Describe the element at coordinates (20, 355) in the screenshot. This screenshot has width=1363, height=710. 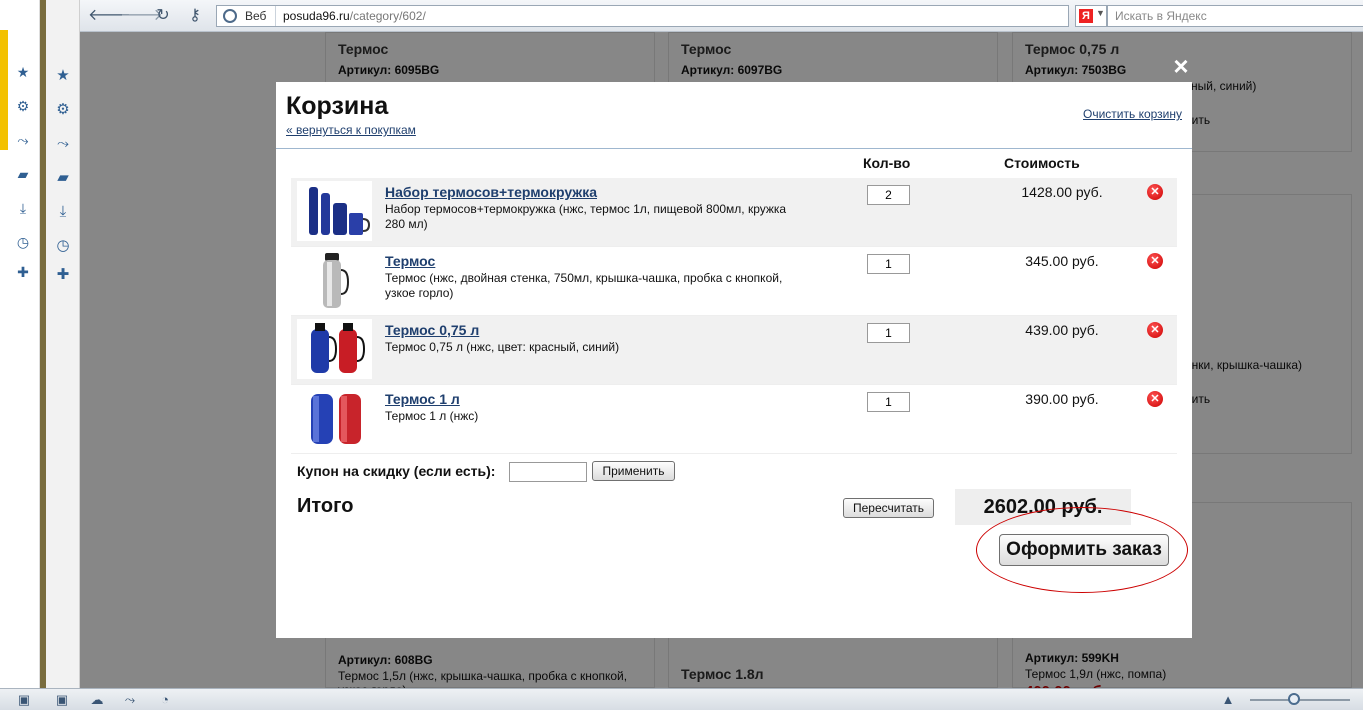
I see `left-panel-strip: ★ ⚙ ⤳ ▰ ⤓ ◷ ✚` at that location.